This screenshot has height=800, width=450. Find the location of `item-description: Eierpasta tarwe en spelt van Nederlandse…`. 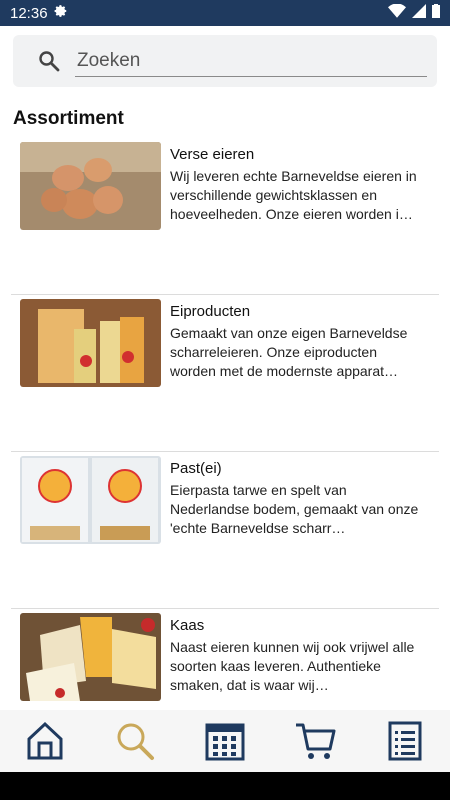

item-description: Eierpasta tarwe en spelt van Nederlandse… is located at coordinates (294, 509).